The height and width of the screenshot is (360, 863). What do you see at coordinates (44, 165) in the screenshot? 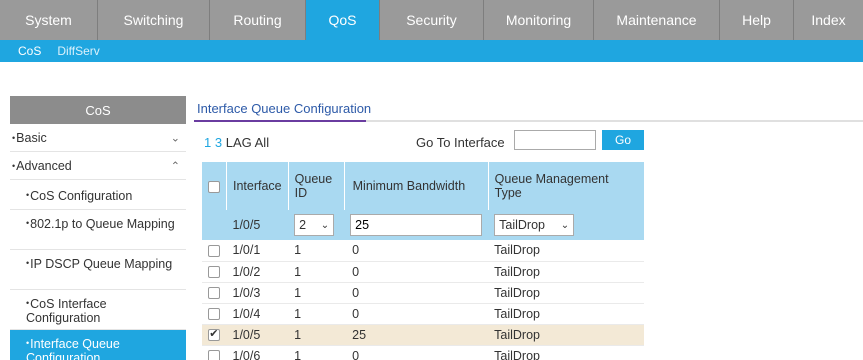
I see `sidebar-item-label: Advanced` at bounding box center [44, 165].